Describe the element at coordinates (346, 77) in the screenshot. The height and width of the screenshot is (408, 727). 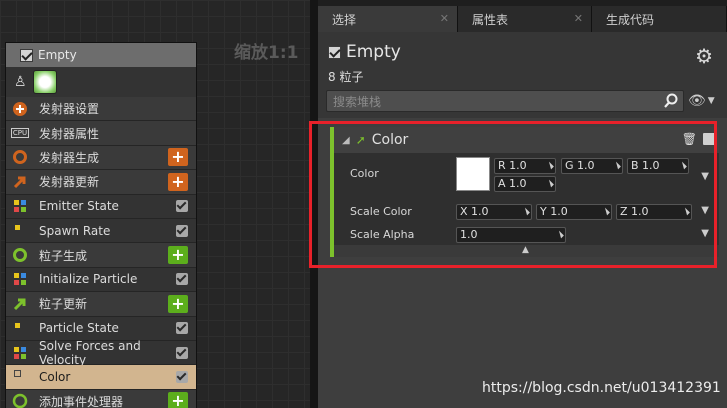
I see `particle-count: 8 粒子` at that location.